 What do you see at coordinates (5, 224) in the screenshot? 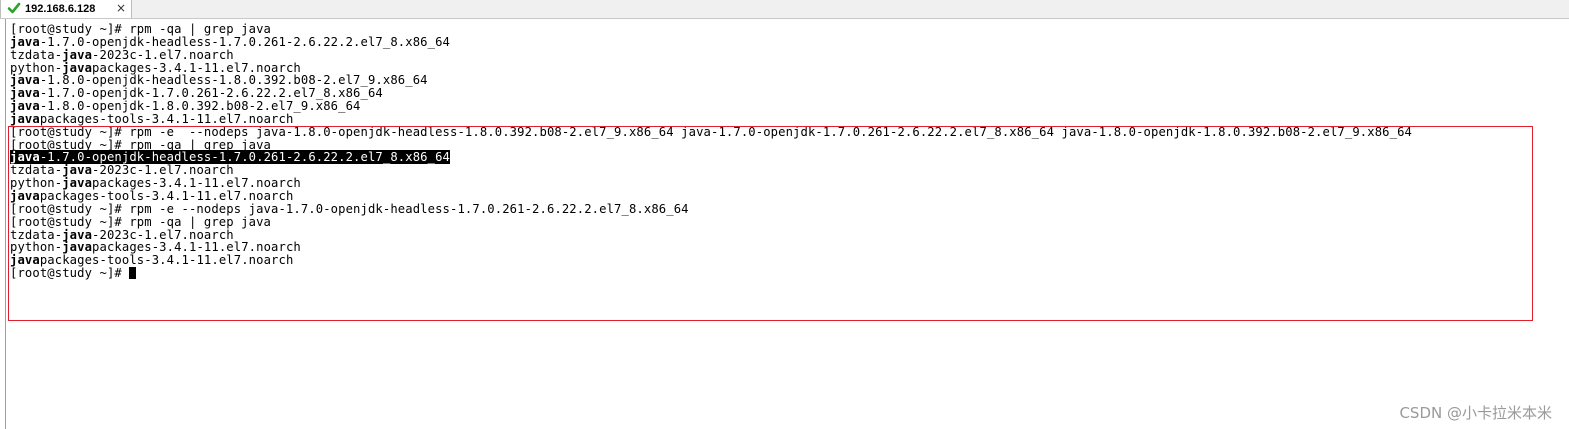
I see `terminal-left-divider` at bounding box center [5, 224].